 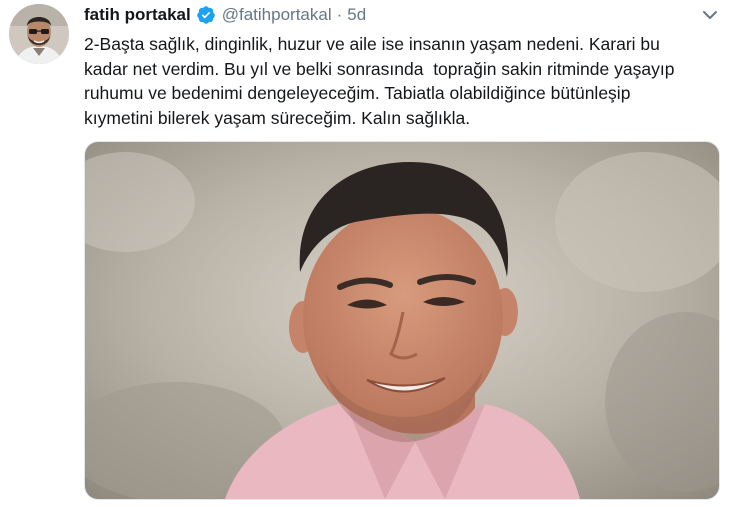 What do you see at coordinates (356, 15) in the screenshot?
I see `tweet-timestamp: 5d` at bounding box center [356, 15].